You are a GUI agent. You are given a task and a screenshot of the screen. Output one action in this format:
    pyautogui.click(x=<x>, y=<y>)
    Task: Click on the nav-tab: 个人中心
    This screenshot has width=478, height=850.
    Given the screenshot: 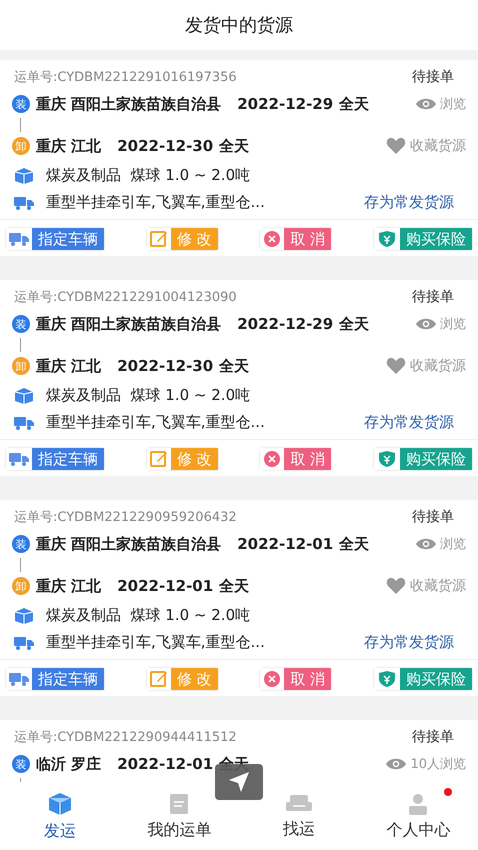 What is the action you would take?
    pyautogui.click(x=418, y=816)
    